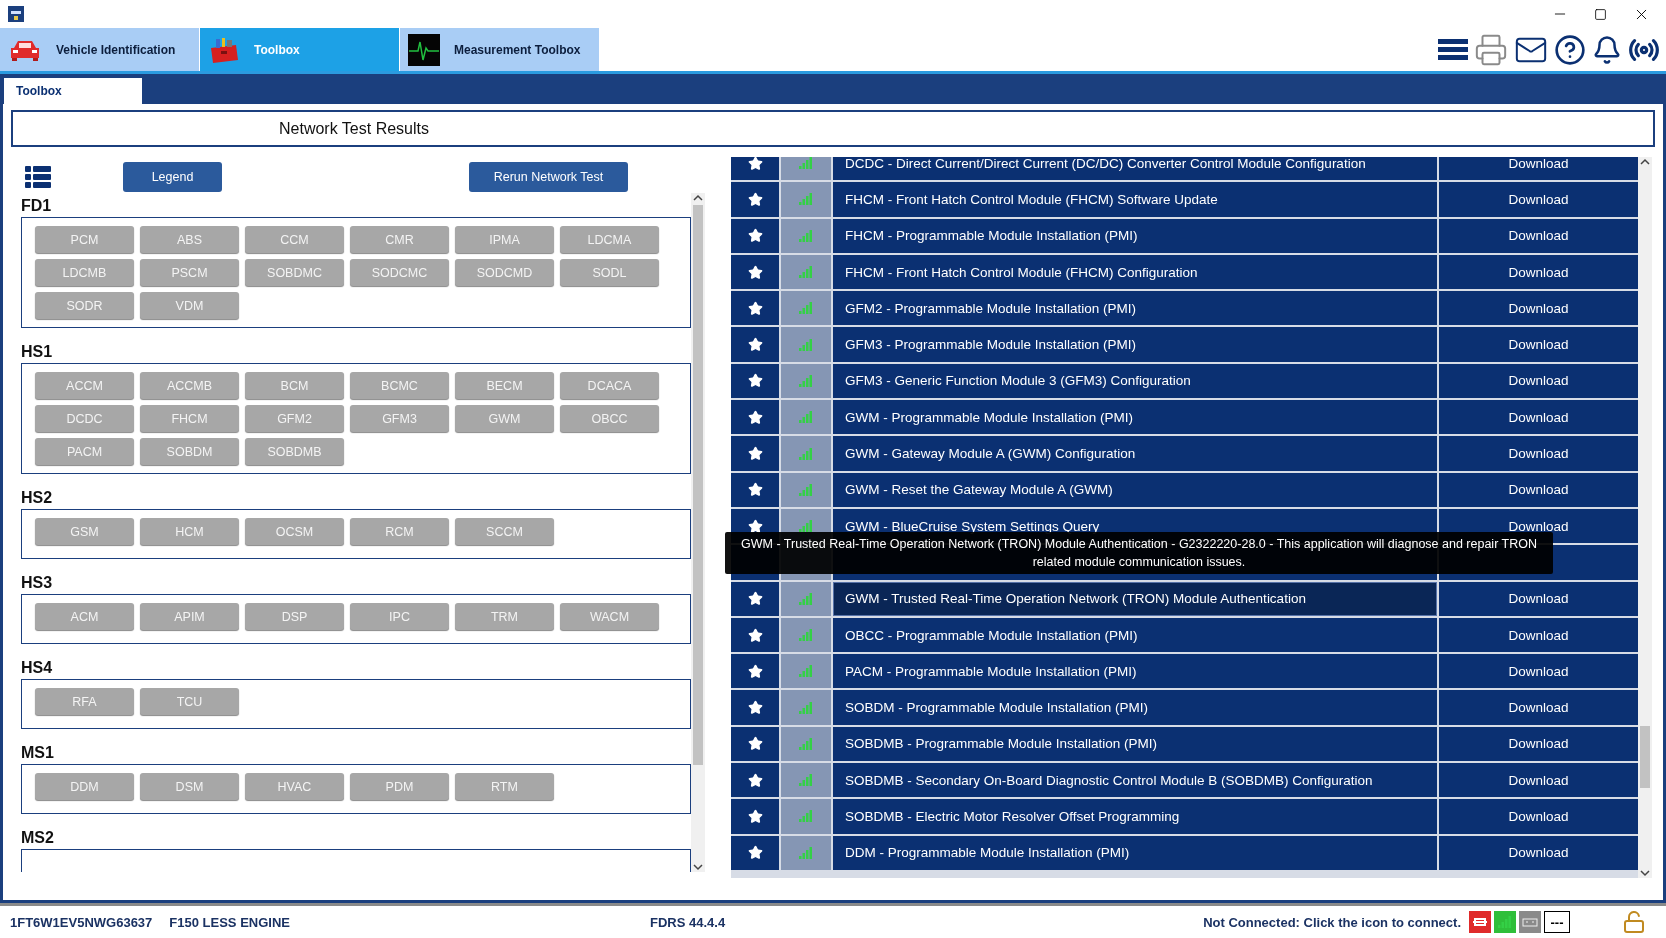  What do you see at coordinates (84, 272) in the screenshot?
I see `module-button: LDCMB` at bounding box center [84, 272].